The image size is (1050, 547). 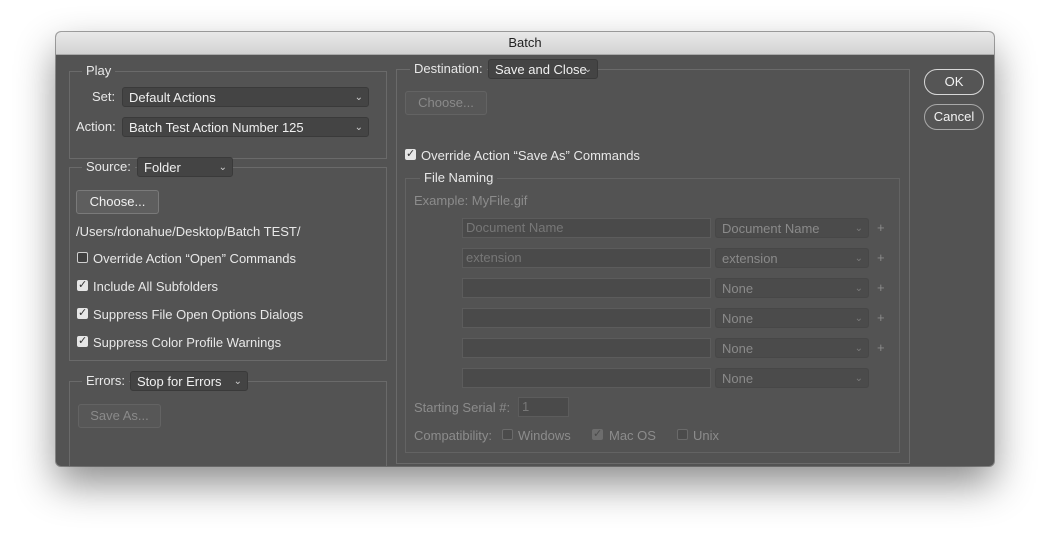 What do you see at coordinates (750, 258) in the screenshot?
I see `naming-select-2-value: extension` at bounding box center [750, 258].